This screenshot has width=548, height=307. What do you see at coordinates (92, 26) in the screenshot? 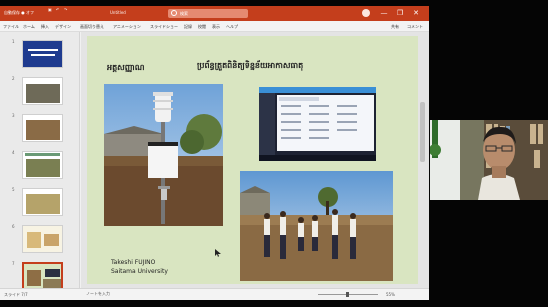
I see `tab-transitions: 画面切り替え` at bounding box center [92, 26].